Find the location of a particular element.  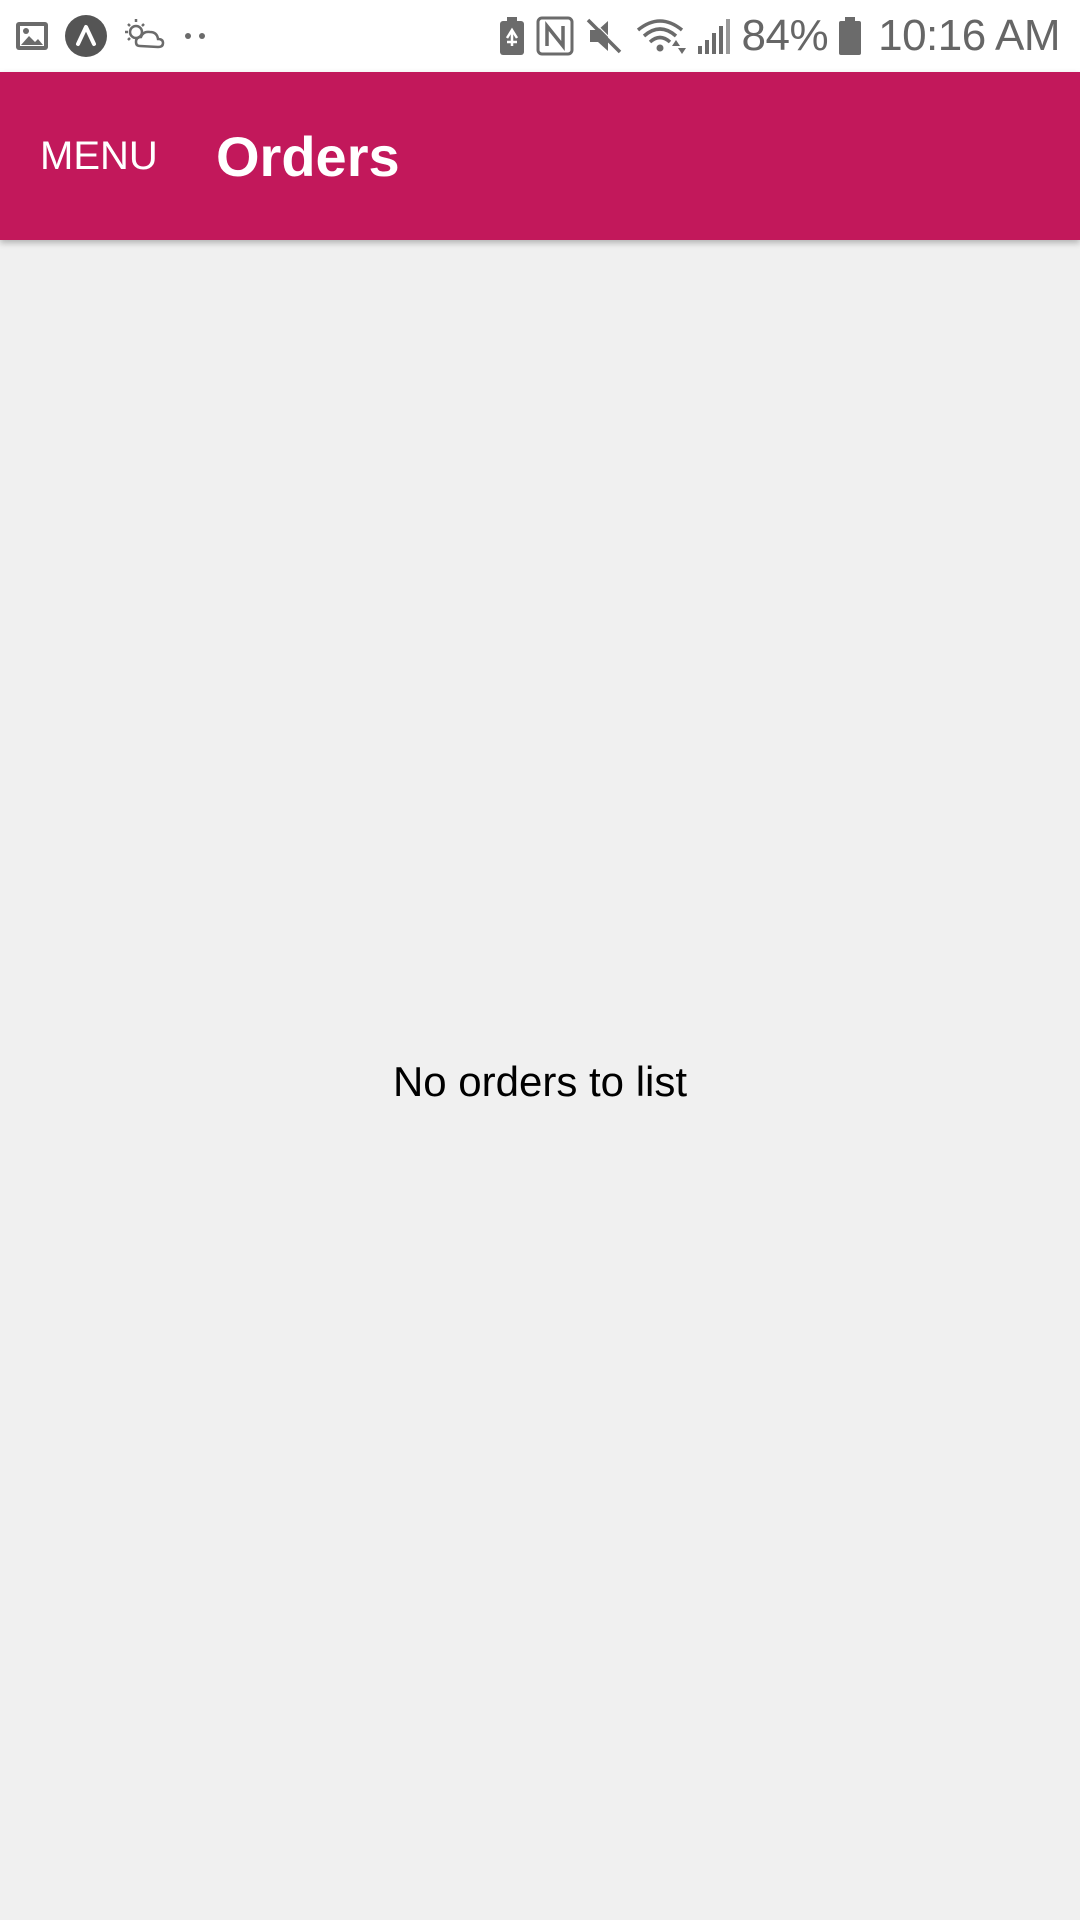

more-dots-icon is located at coordinates (195, 36).